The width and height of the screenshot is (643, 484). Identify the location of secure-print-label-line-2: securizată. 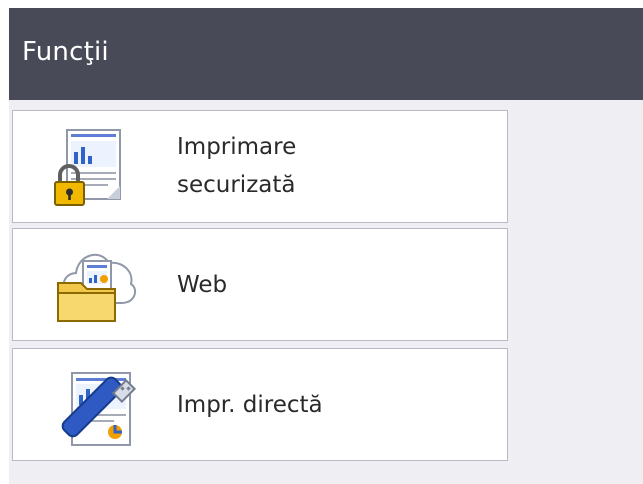
(236, 185).